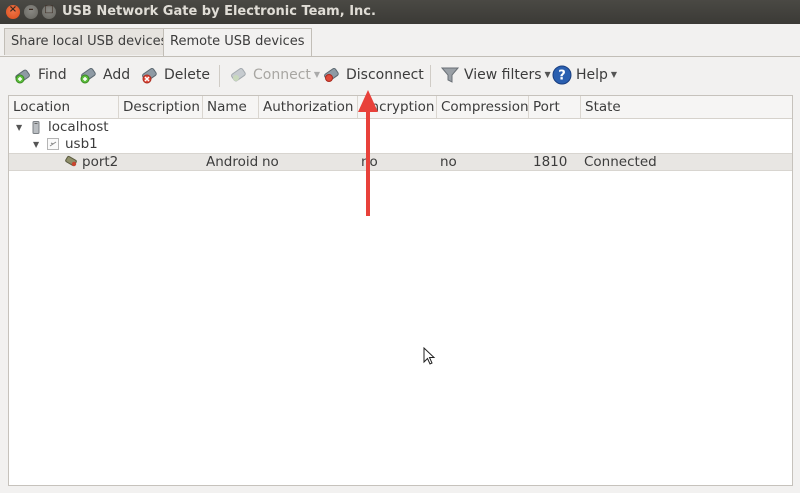  I want to click on mouse-cursor-icon, so click(429, 356).